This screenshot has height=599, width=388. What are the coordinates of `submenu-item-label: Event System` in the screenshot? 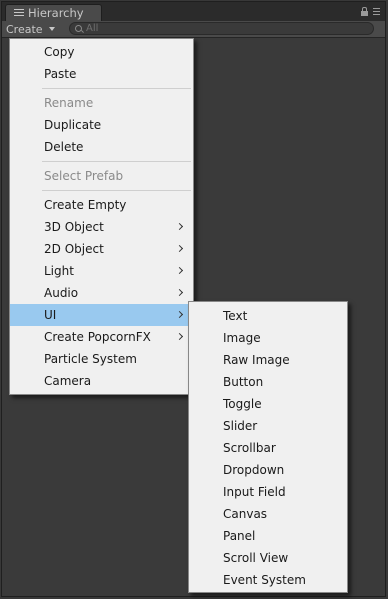 It's located at (264, 580).